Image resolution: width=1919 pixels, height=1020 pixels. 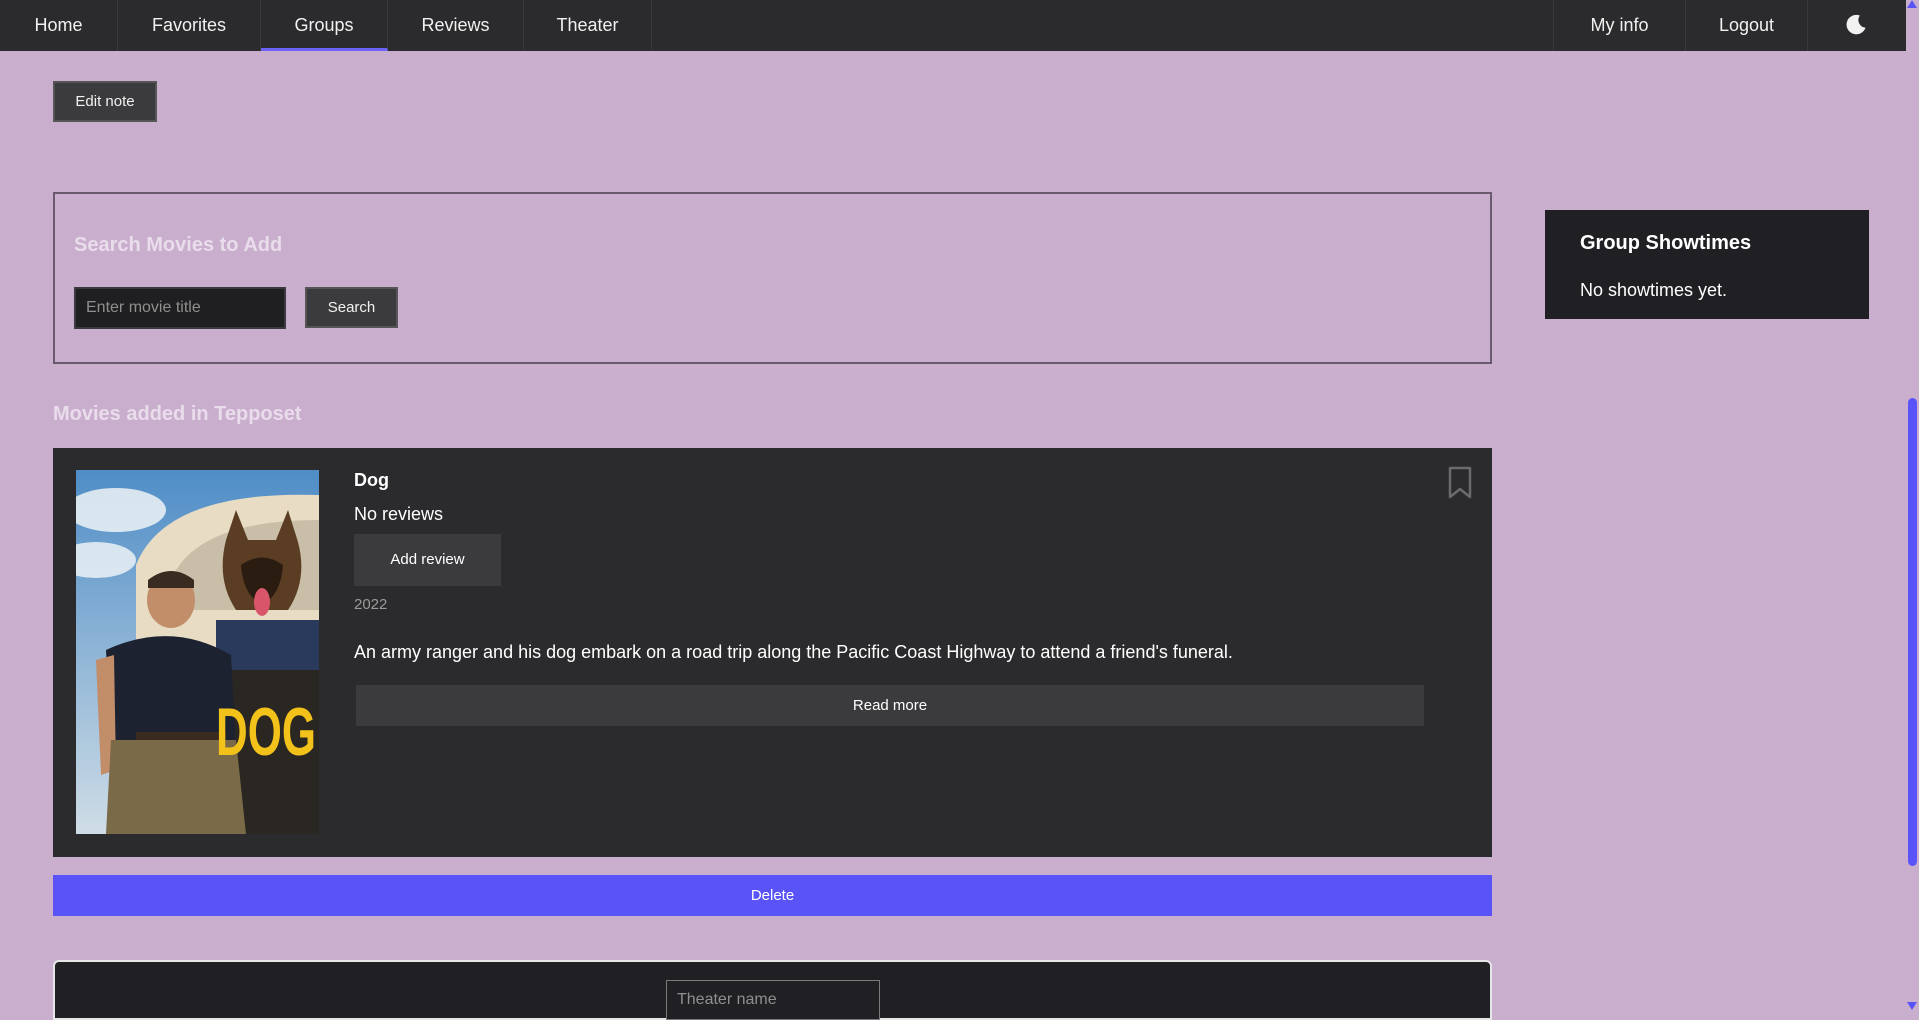 I want to click on group-showtimes-panel: Group Showtimes No showtimes yet., so click(x=1707, y=264).